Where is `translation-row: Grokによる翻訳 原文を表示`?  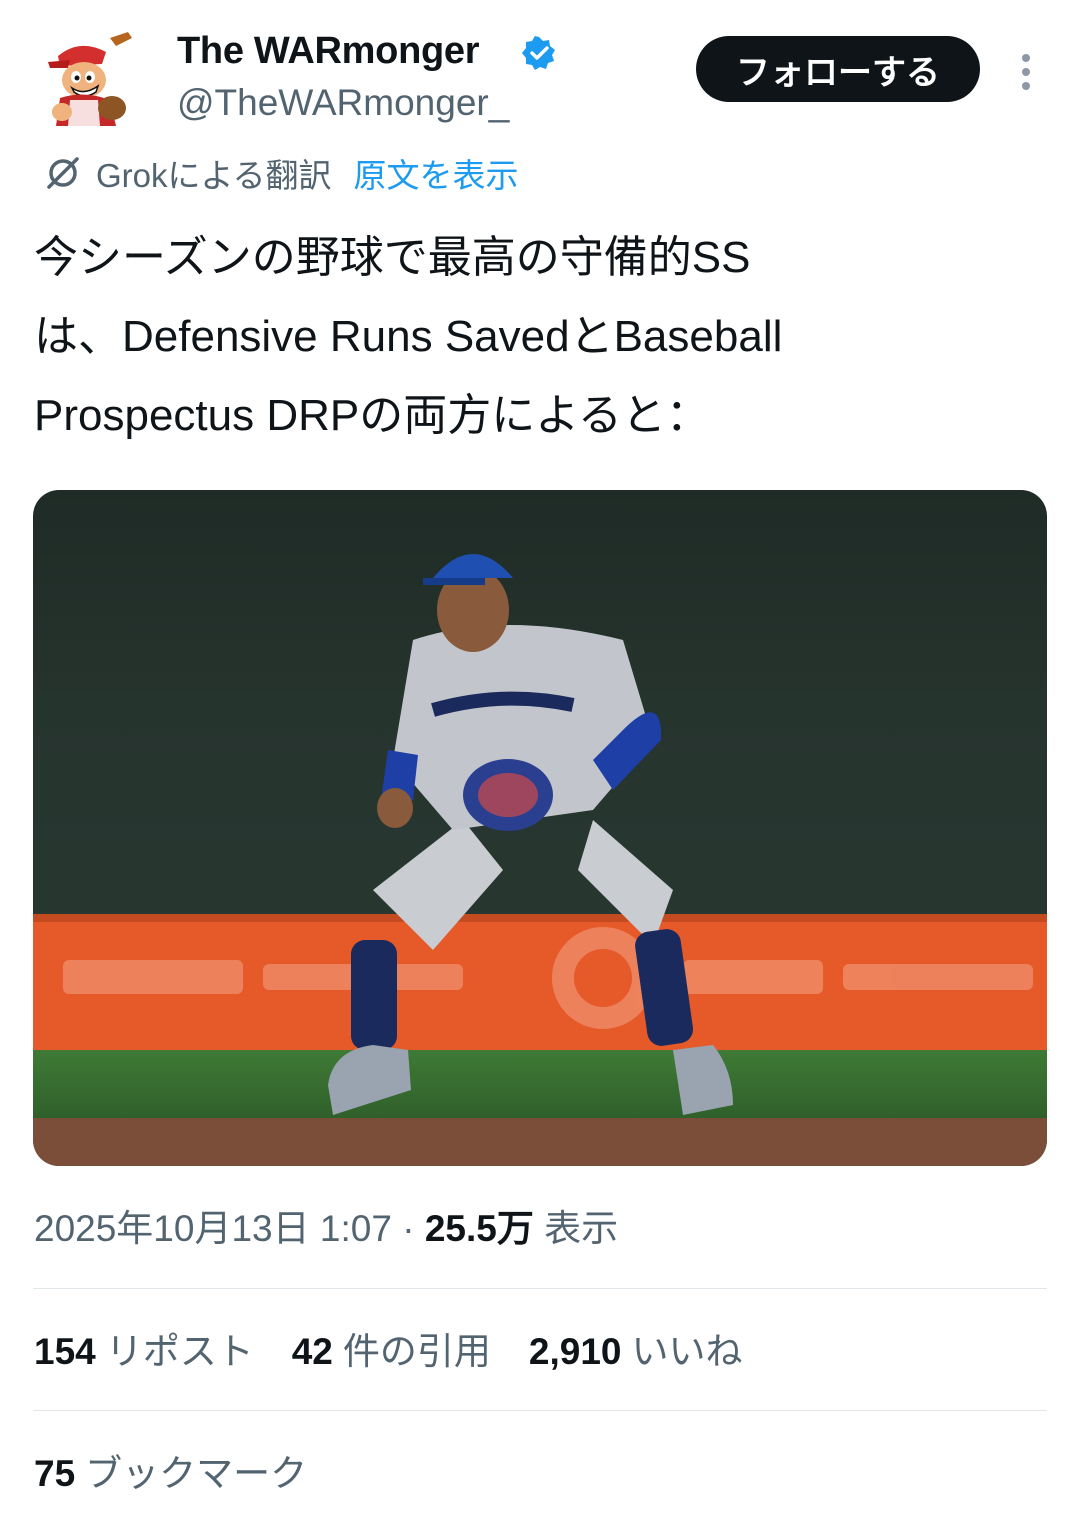
translation-row: Grokによる翻訳 原文を表示 is located at coordinates (281, 173).